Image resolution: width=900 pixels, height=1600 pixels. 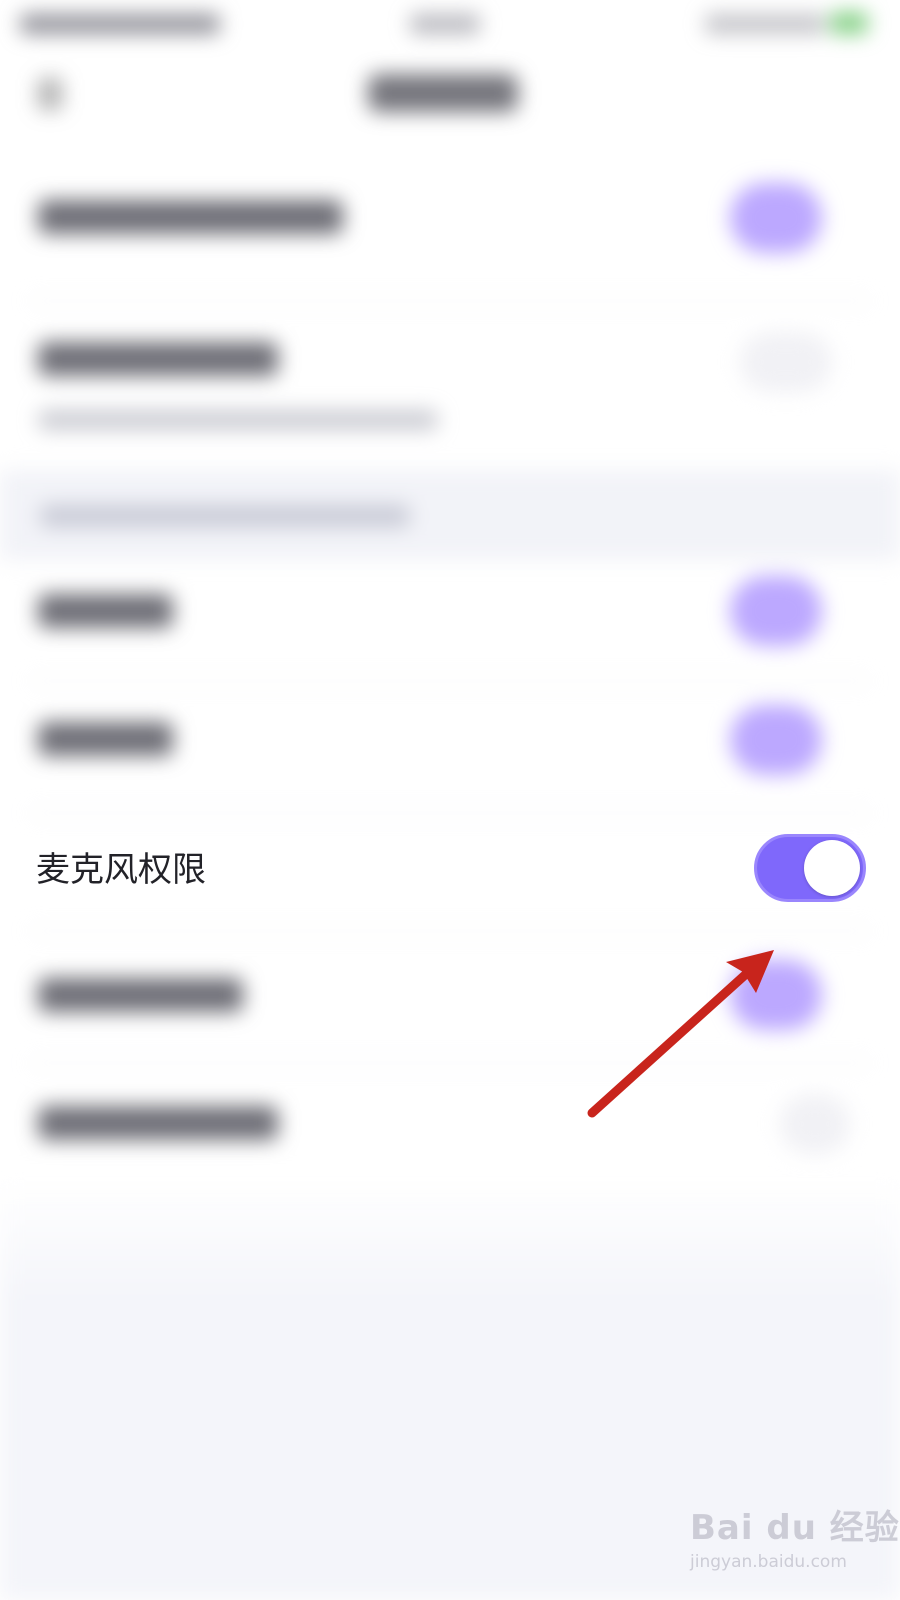 I want to click on nav-bar, so click(x=450, y=95).